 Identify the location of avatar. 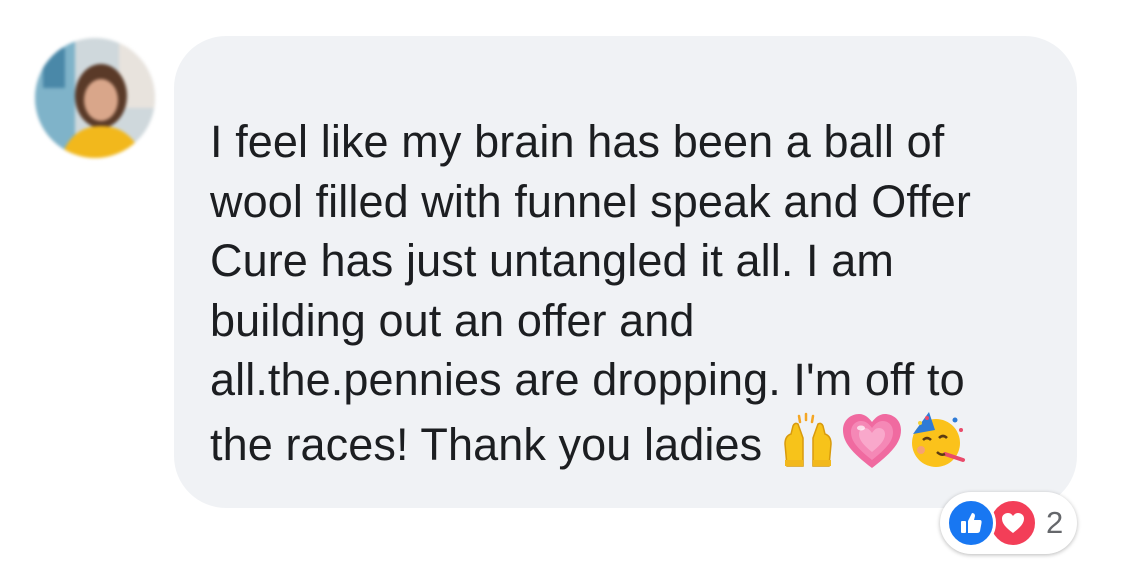
(95, 98).